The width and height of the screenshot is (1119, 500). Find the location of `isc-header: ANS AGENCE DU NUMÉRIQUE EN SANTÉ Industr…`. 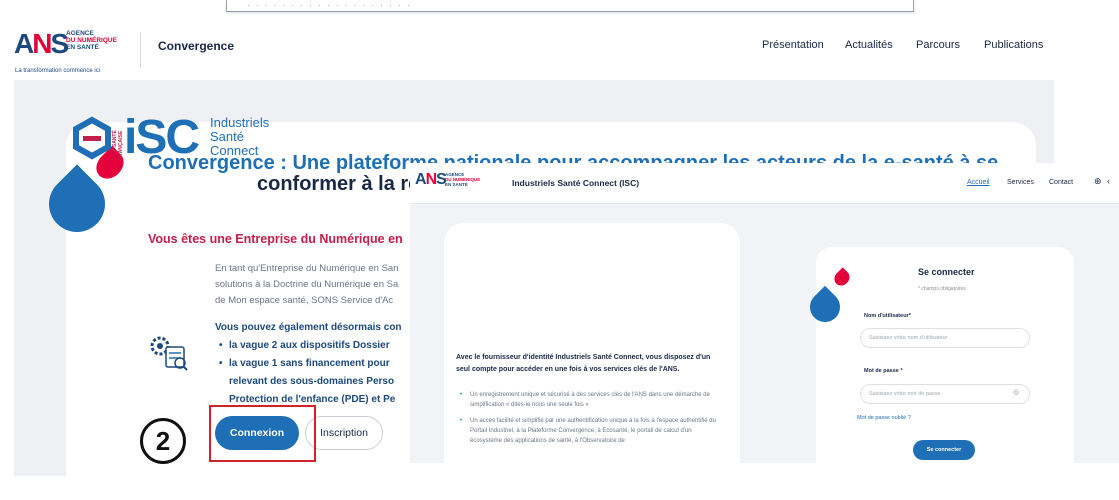

isc-header: ANS AGENCE DU NUMÉRIQUE EN SANTÉ Industr… is located at coordinates (764, 183).